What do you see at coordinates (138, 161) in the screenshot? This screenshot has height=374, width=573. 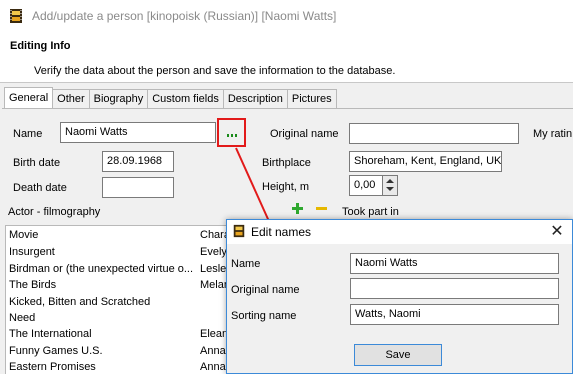 I see `birth-date-field: 28.09.1968` at bounding box center [138, 161].